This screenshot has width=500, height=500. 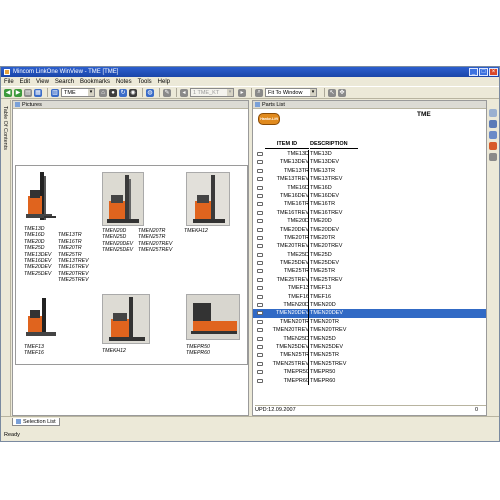 I want to click on menu-view: View, so click(x=42, y=82).